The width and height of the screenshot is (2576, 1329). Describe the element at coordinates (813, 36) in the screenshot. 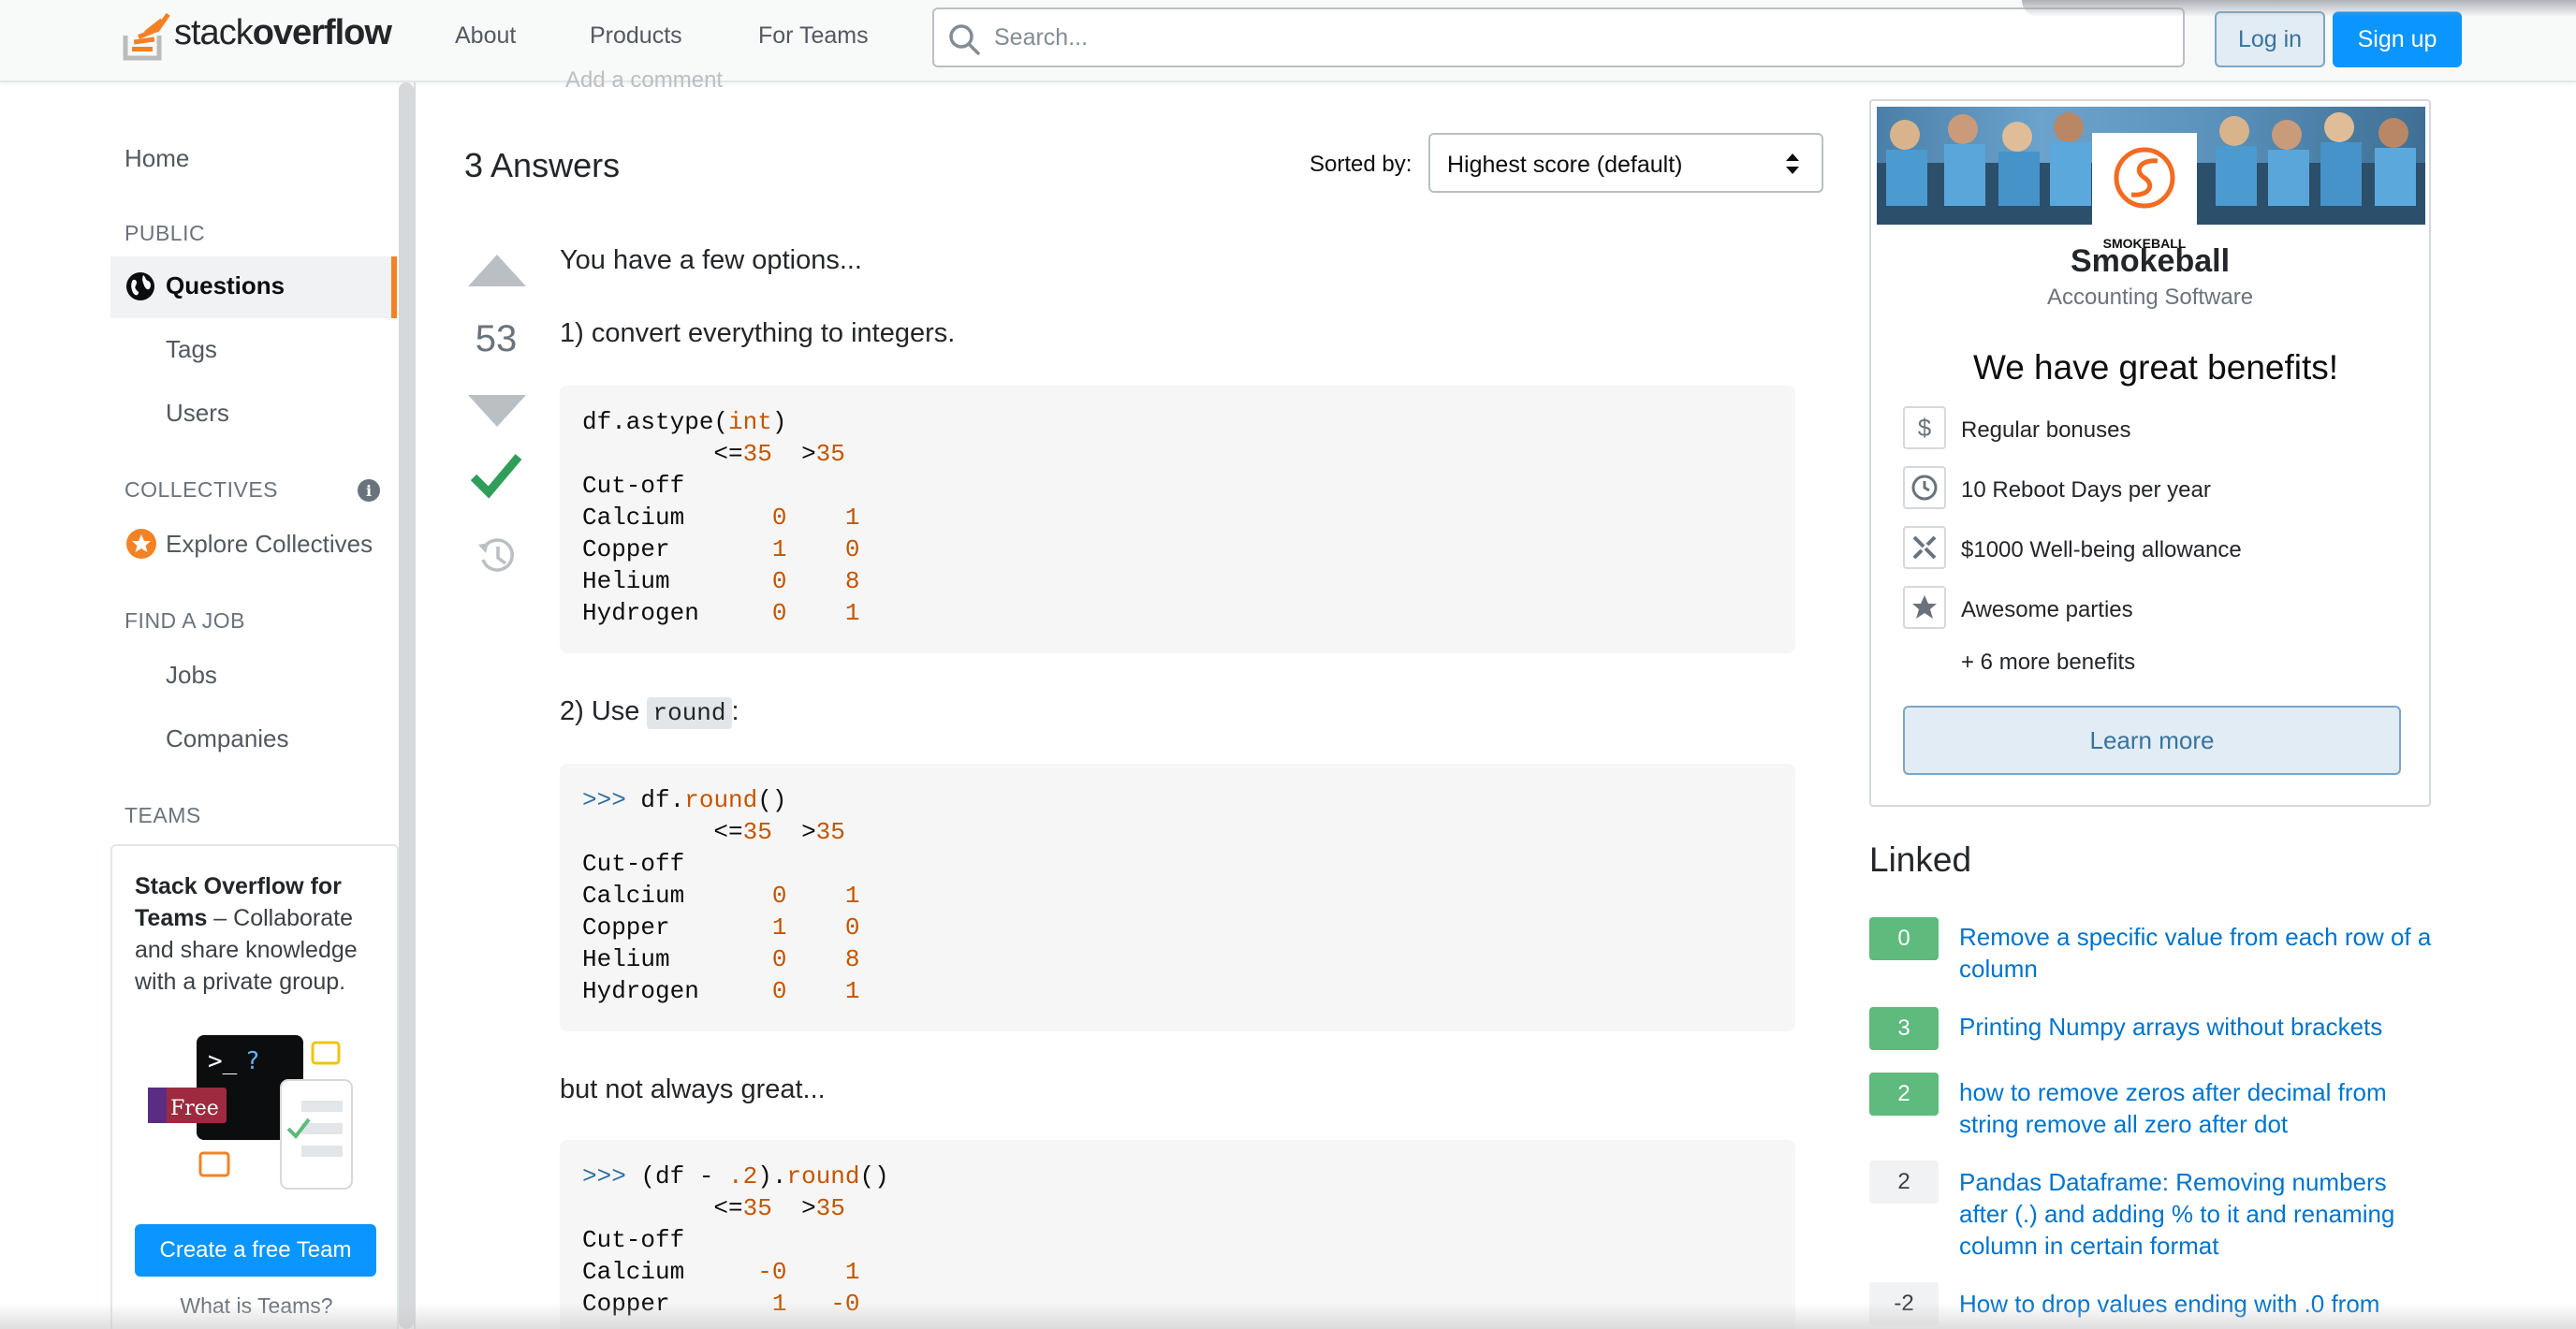

I see `nav-for-teams: For Teams` at that location.